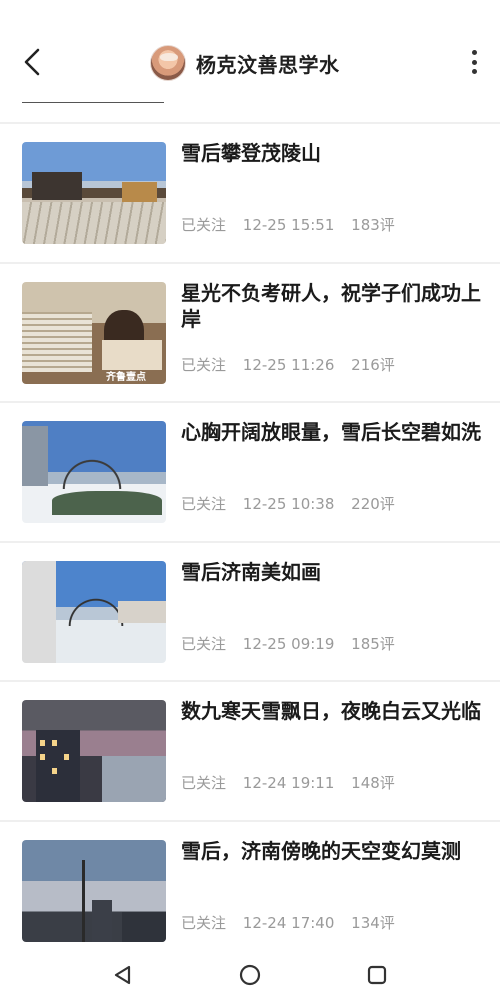 The image size is (500, 1000). What do you see at coordinates (288, 643) in the screenshot?
I see `publish-time: 12-25 09:19` at bounding box center [288, 643].